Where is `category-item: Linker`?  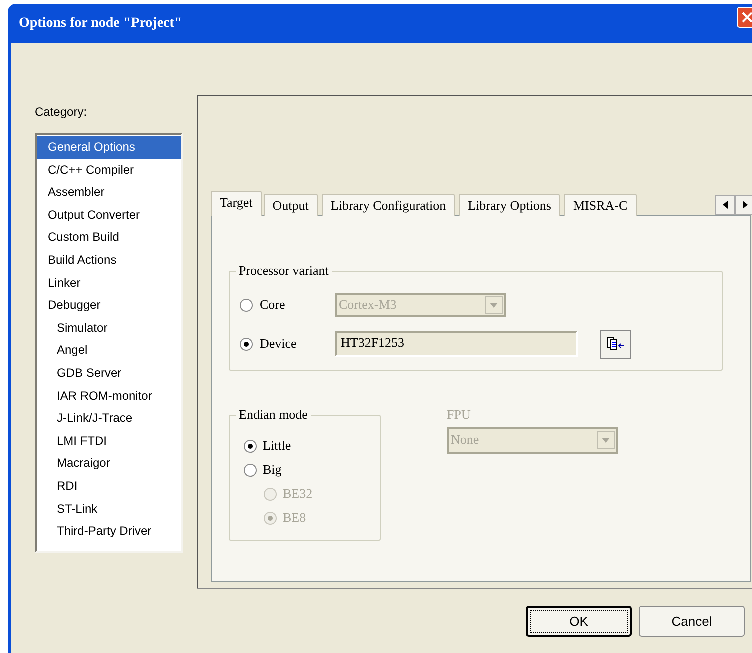
category-item: Linker is located at coordinates (109, 283).